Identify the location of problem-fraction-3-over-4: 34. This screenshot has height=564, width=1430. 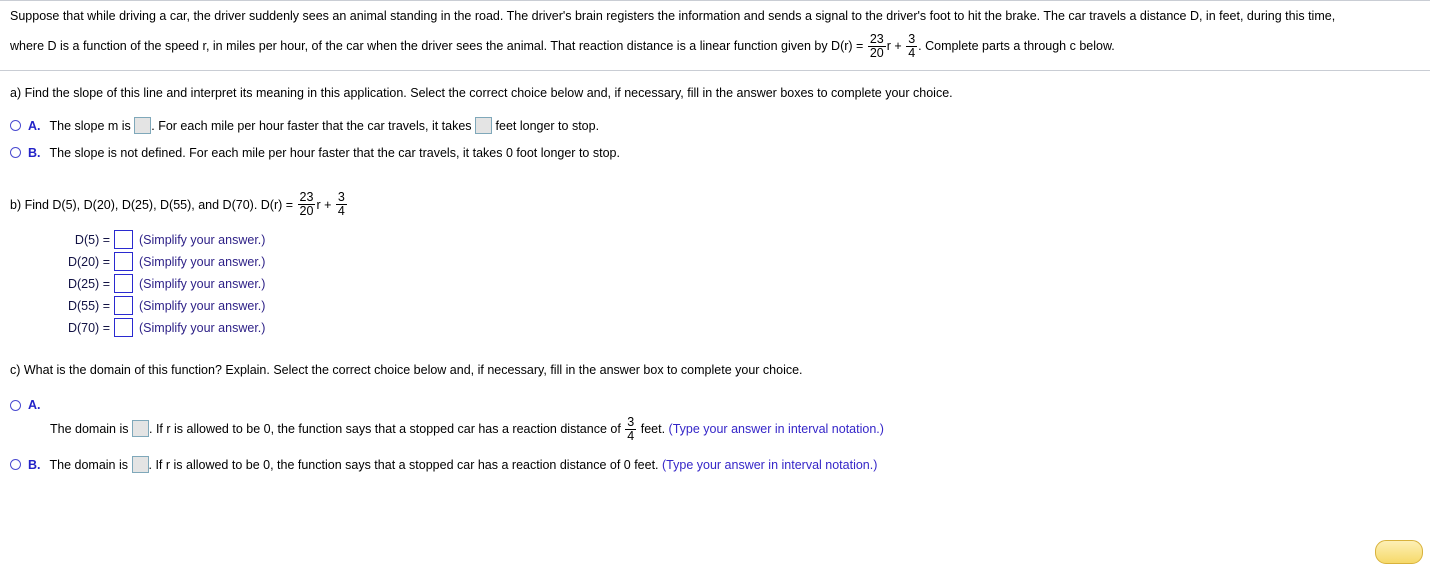
(912, 45).